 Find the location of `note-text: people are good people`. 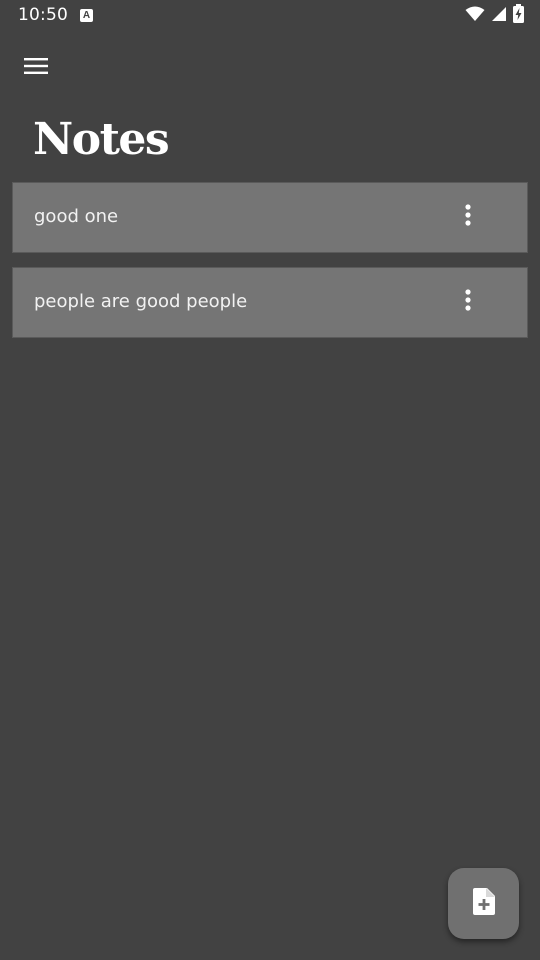

note-text: people are good people is located at coordinates (141, 301).